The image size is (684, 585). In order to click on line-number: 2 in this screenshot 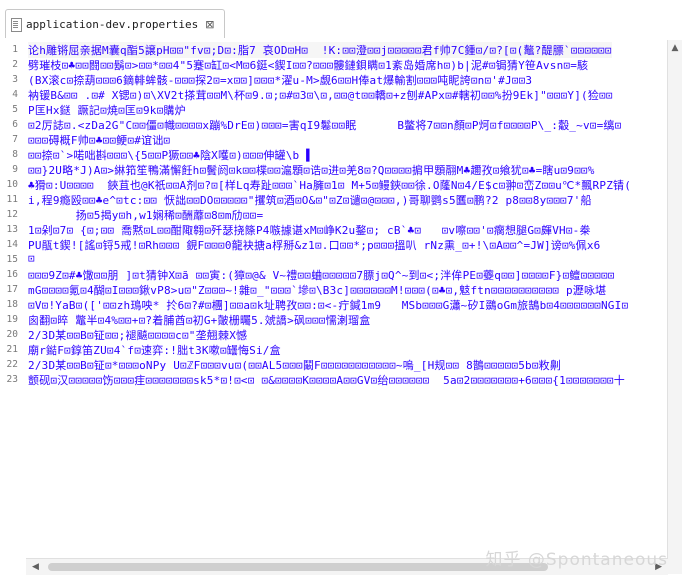, I will do `click(15, 64)`.